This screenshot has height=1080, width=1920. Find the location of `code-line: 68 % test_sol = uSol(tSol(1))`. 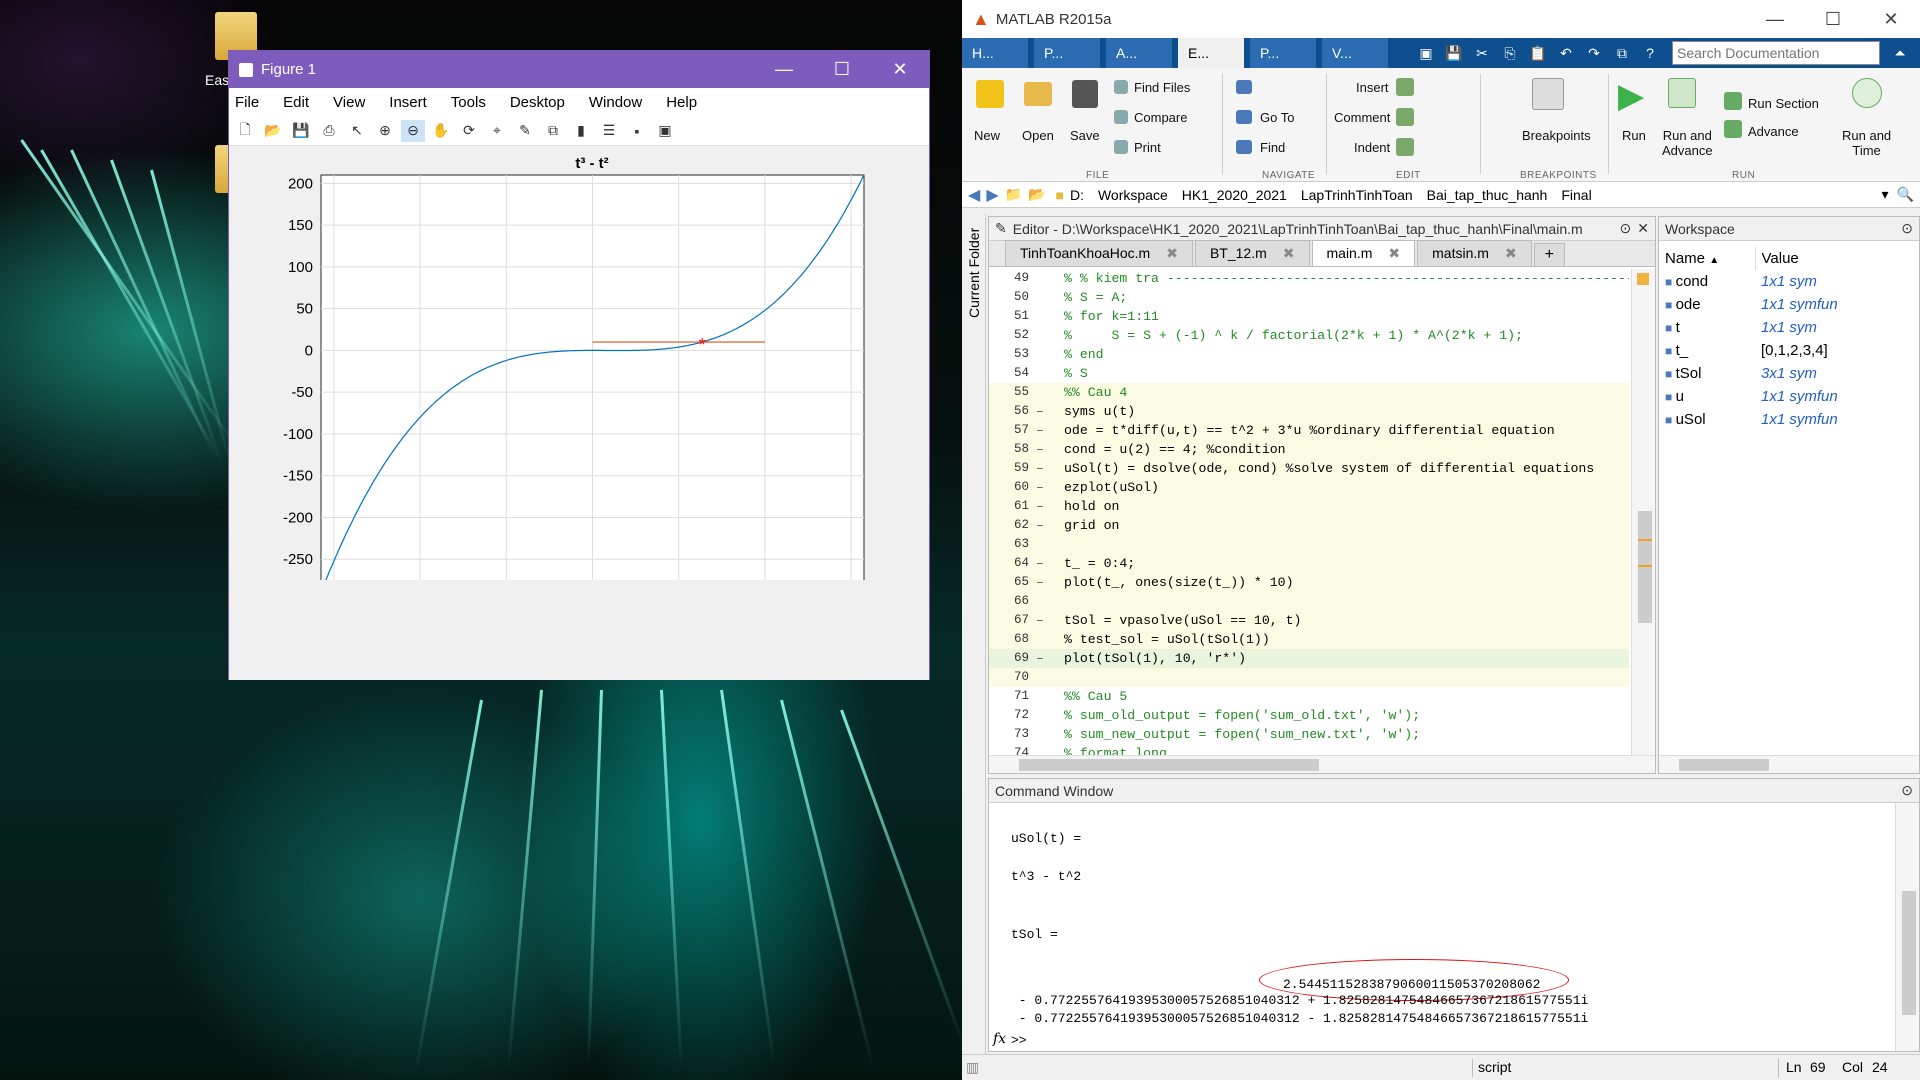

code-line: 68 % test_sol = uSol(tSol(1)) is located at coordinates (1309, 639).